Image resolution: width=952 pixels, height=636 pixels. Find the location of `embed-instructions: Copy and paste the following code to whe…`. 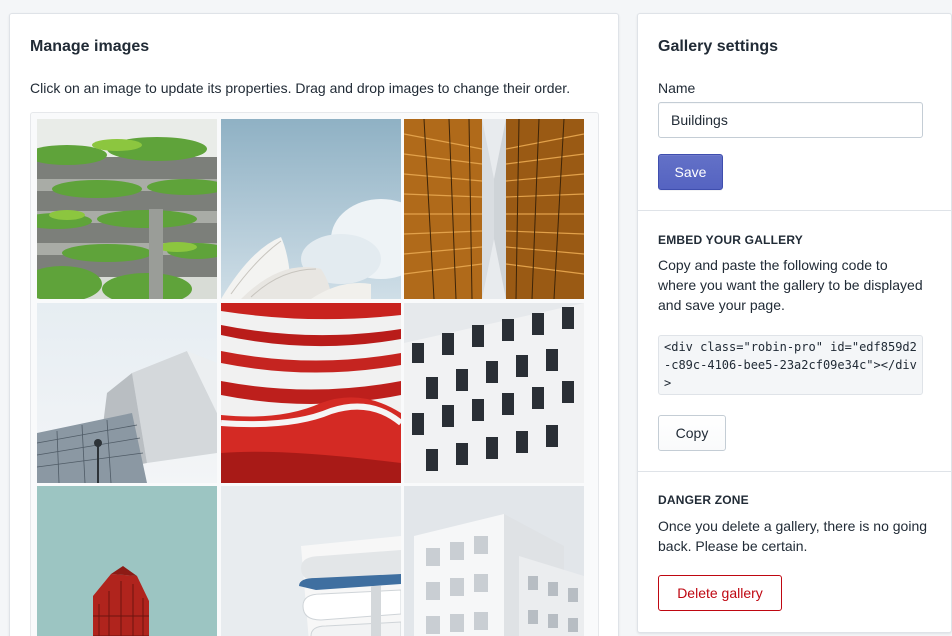

embed-instructions: Copy and paste the following code to whe… is located at coordinates (790, 285).